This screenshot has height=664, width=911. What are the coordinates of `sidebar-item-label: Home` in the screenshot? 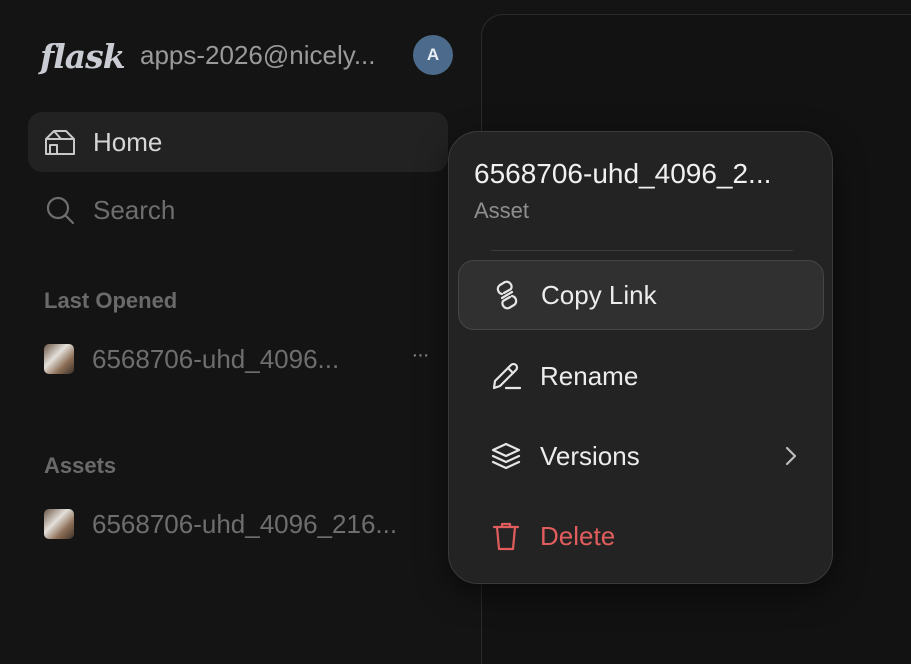 It's located at (128, 141).